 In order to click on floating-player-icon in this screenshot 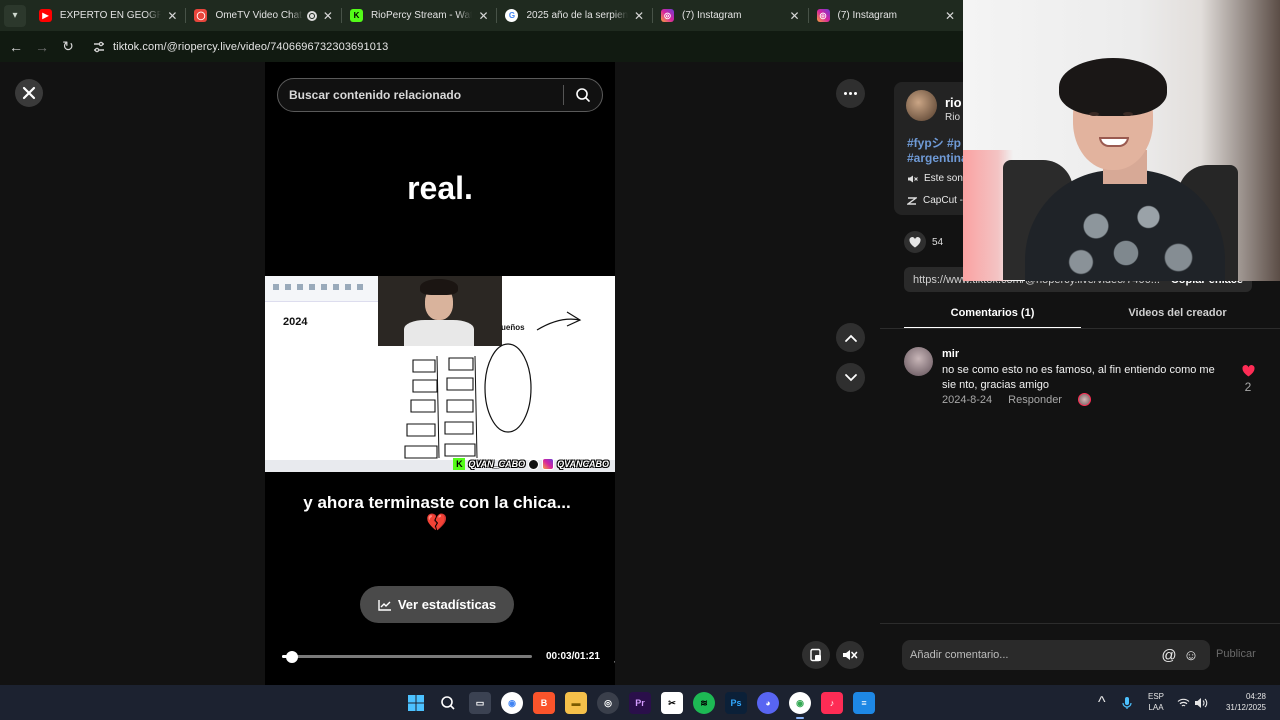, I will do `click(815, 655)`.